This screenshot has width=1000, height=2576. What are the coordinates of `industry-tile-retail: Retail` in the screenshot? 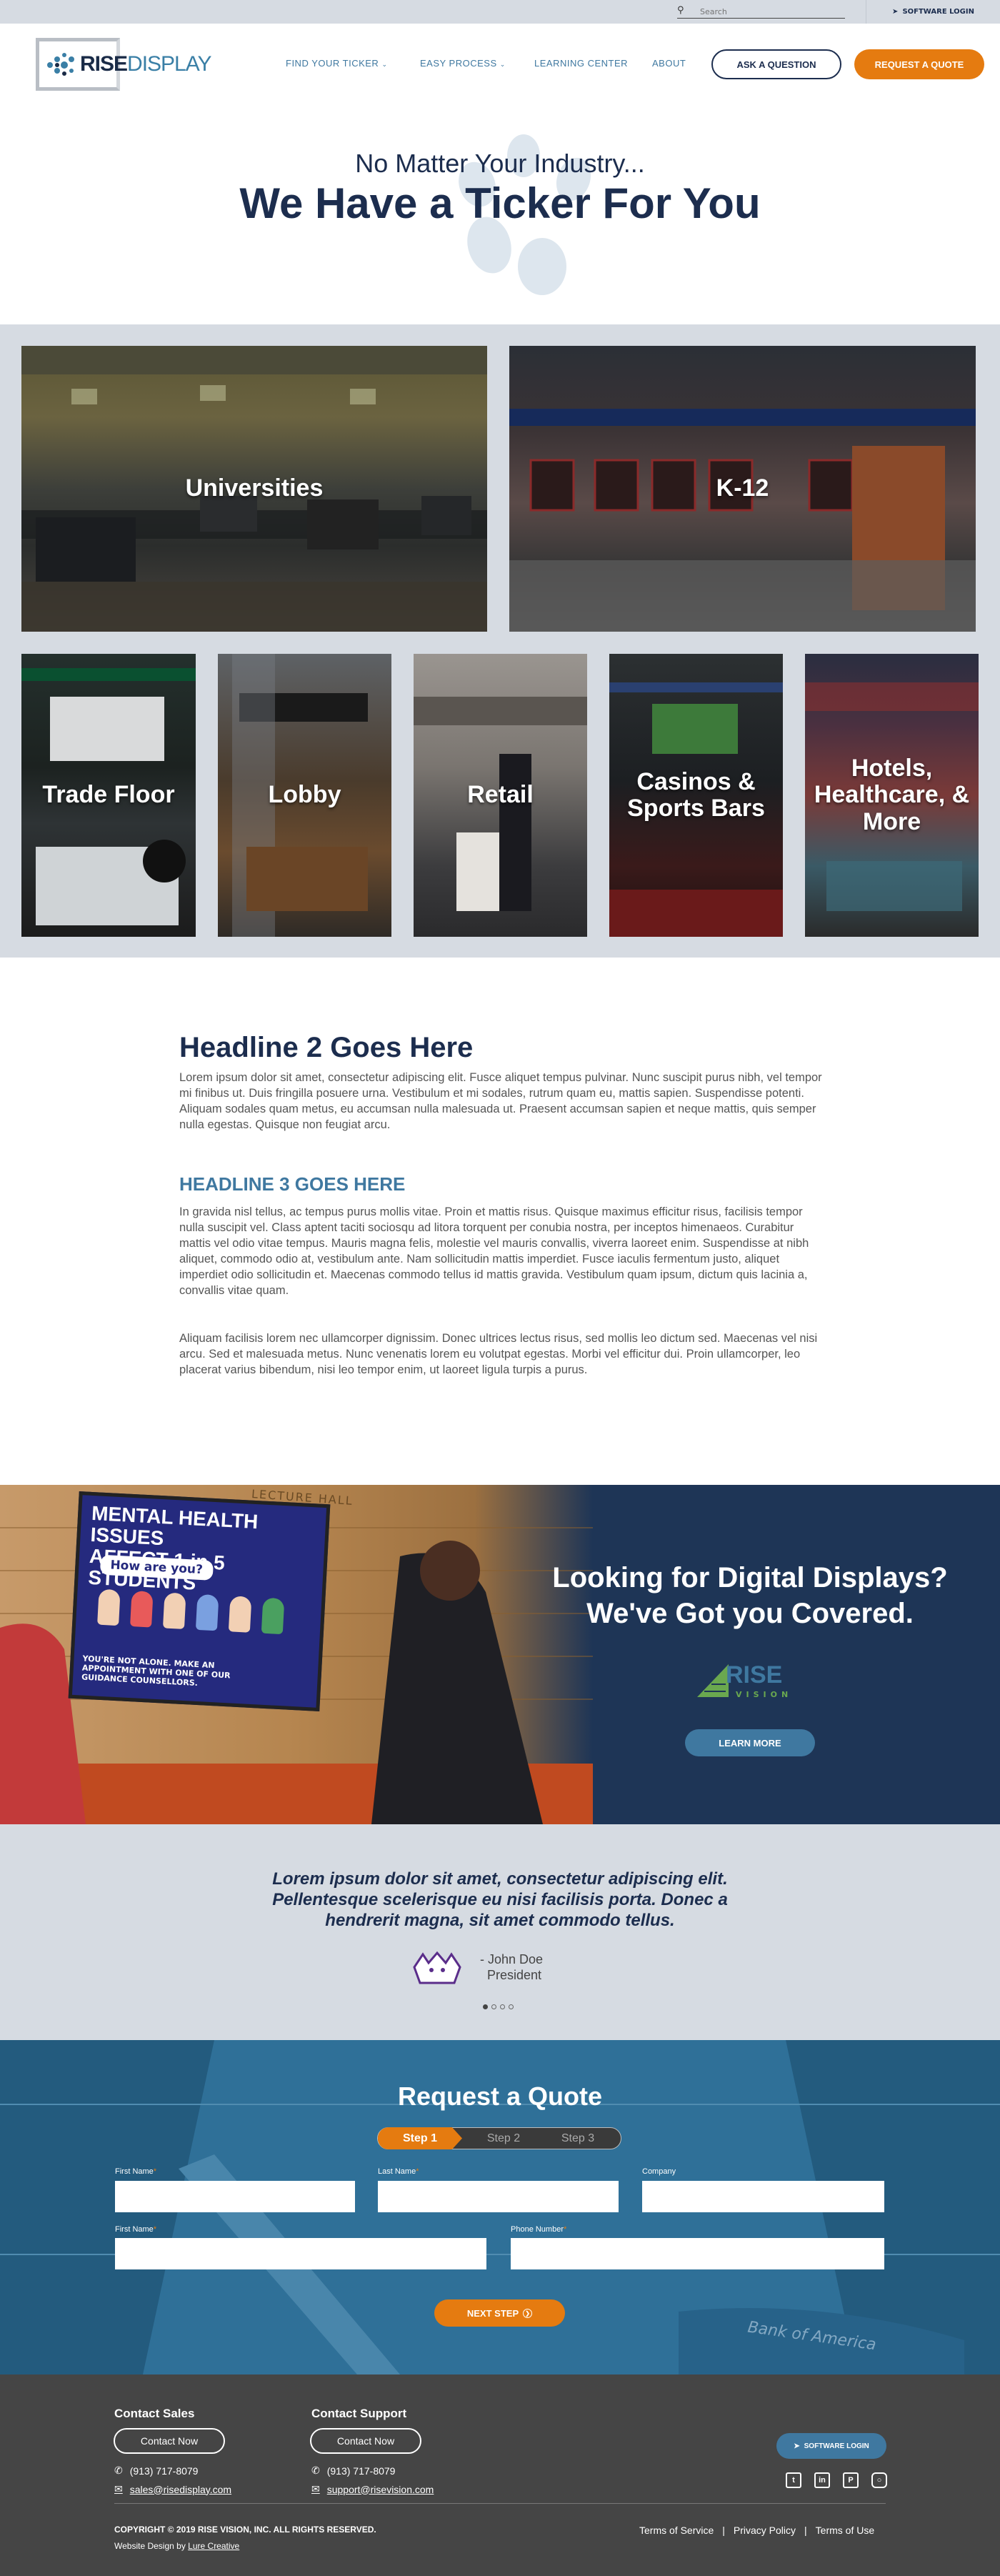 It's located at (500, 795).